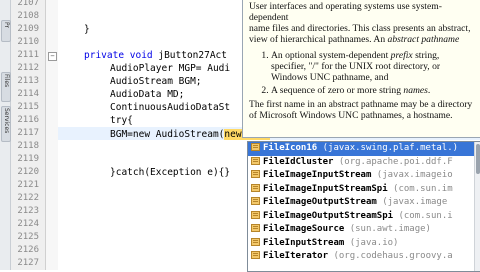 The height and width of the screenshot is (272, 480). What do you see at coordinates (6, 31) in the screenshot?
I see `tab-projects: Pr` at bounding box center [6, 31].